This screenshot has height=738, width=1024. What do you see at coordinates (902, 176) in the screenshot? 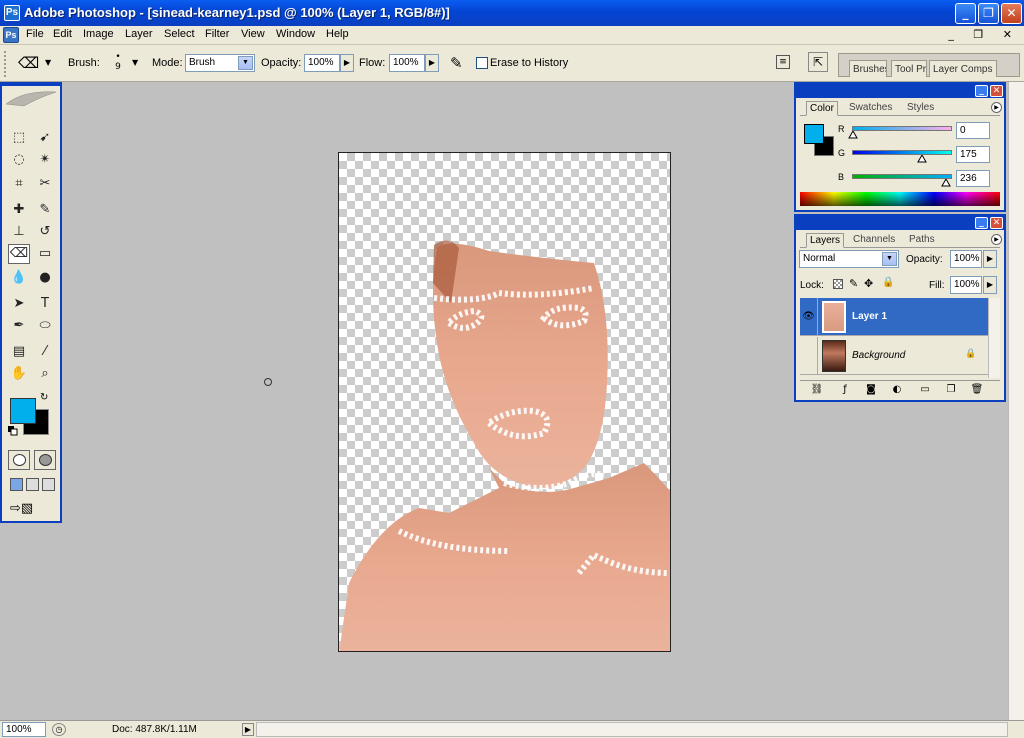
I see `b-slider` at bounding box center [902, 176].